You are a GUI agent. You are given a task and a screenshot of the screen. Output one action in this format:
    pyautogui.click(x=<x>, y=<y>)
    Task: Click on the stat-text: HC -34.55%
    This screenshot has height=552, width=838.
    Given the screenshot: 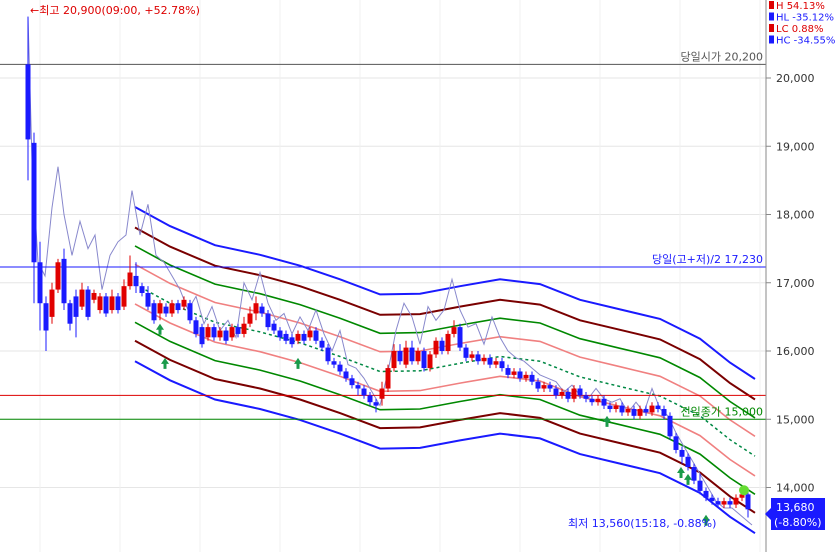 What is the action you would take?
    pyautogui.click(x=805, y=41)
    